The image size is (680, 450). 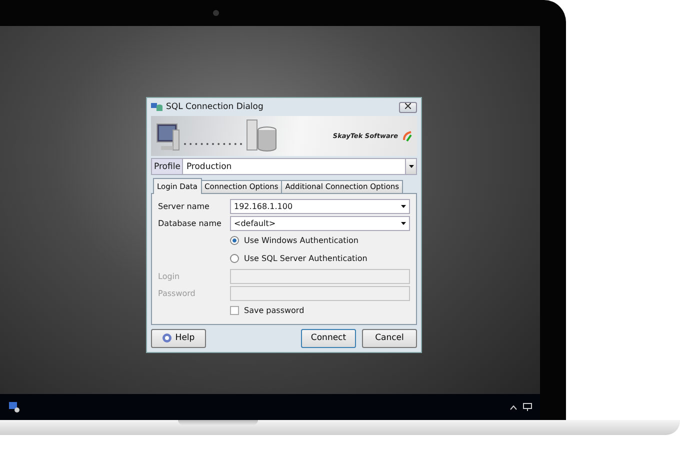 What do you see at coordinates (320, 206) in the screenshot?
I see `dropdown-field: 192.168.1.100` at bounding box center [320, 206].